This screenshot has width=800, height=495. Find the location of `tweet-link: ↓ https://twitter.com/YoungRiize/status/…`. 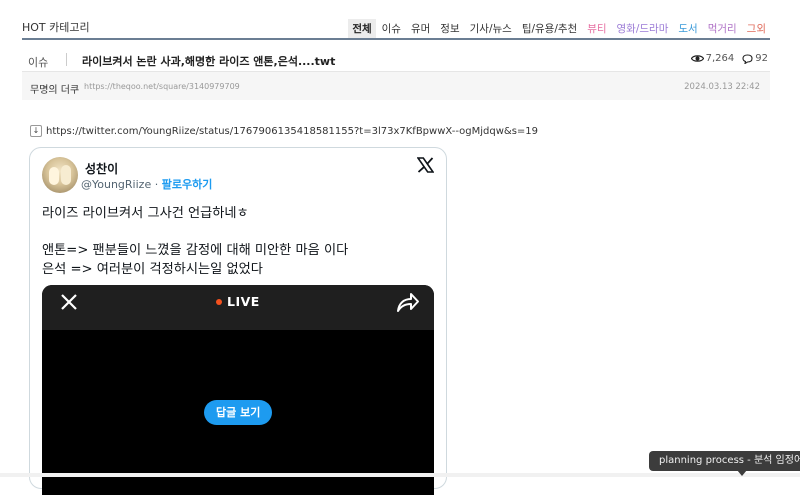

tweet-link: ↓ https://twitter.com/YoungRiize/status/… is located at coordinates (284, 131).